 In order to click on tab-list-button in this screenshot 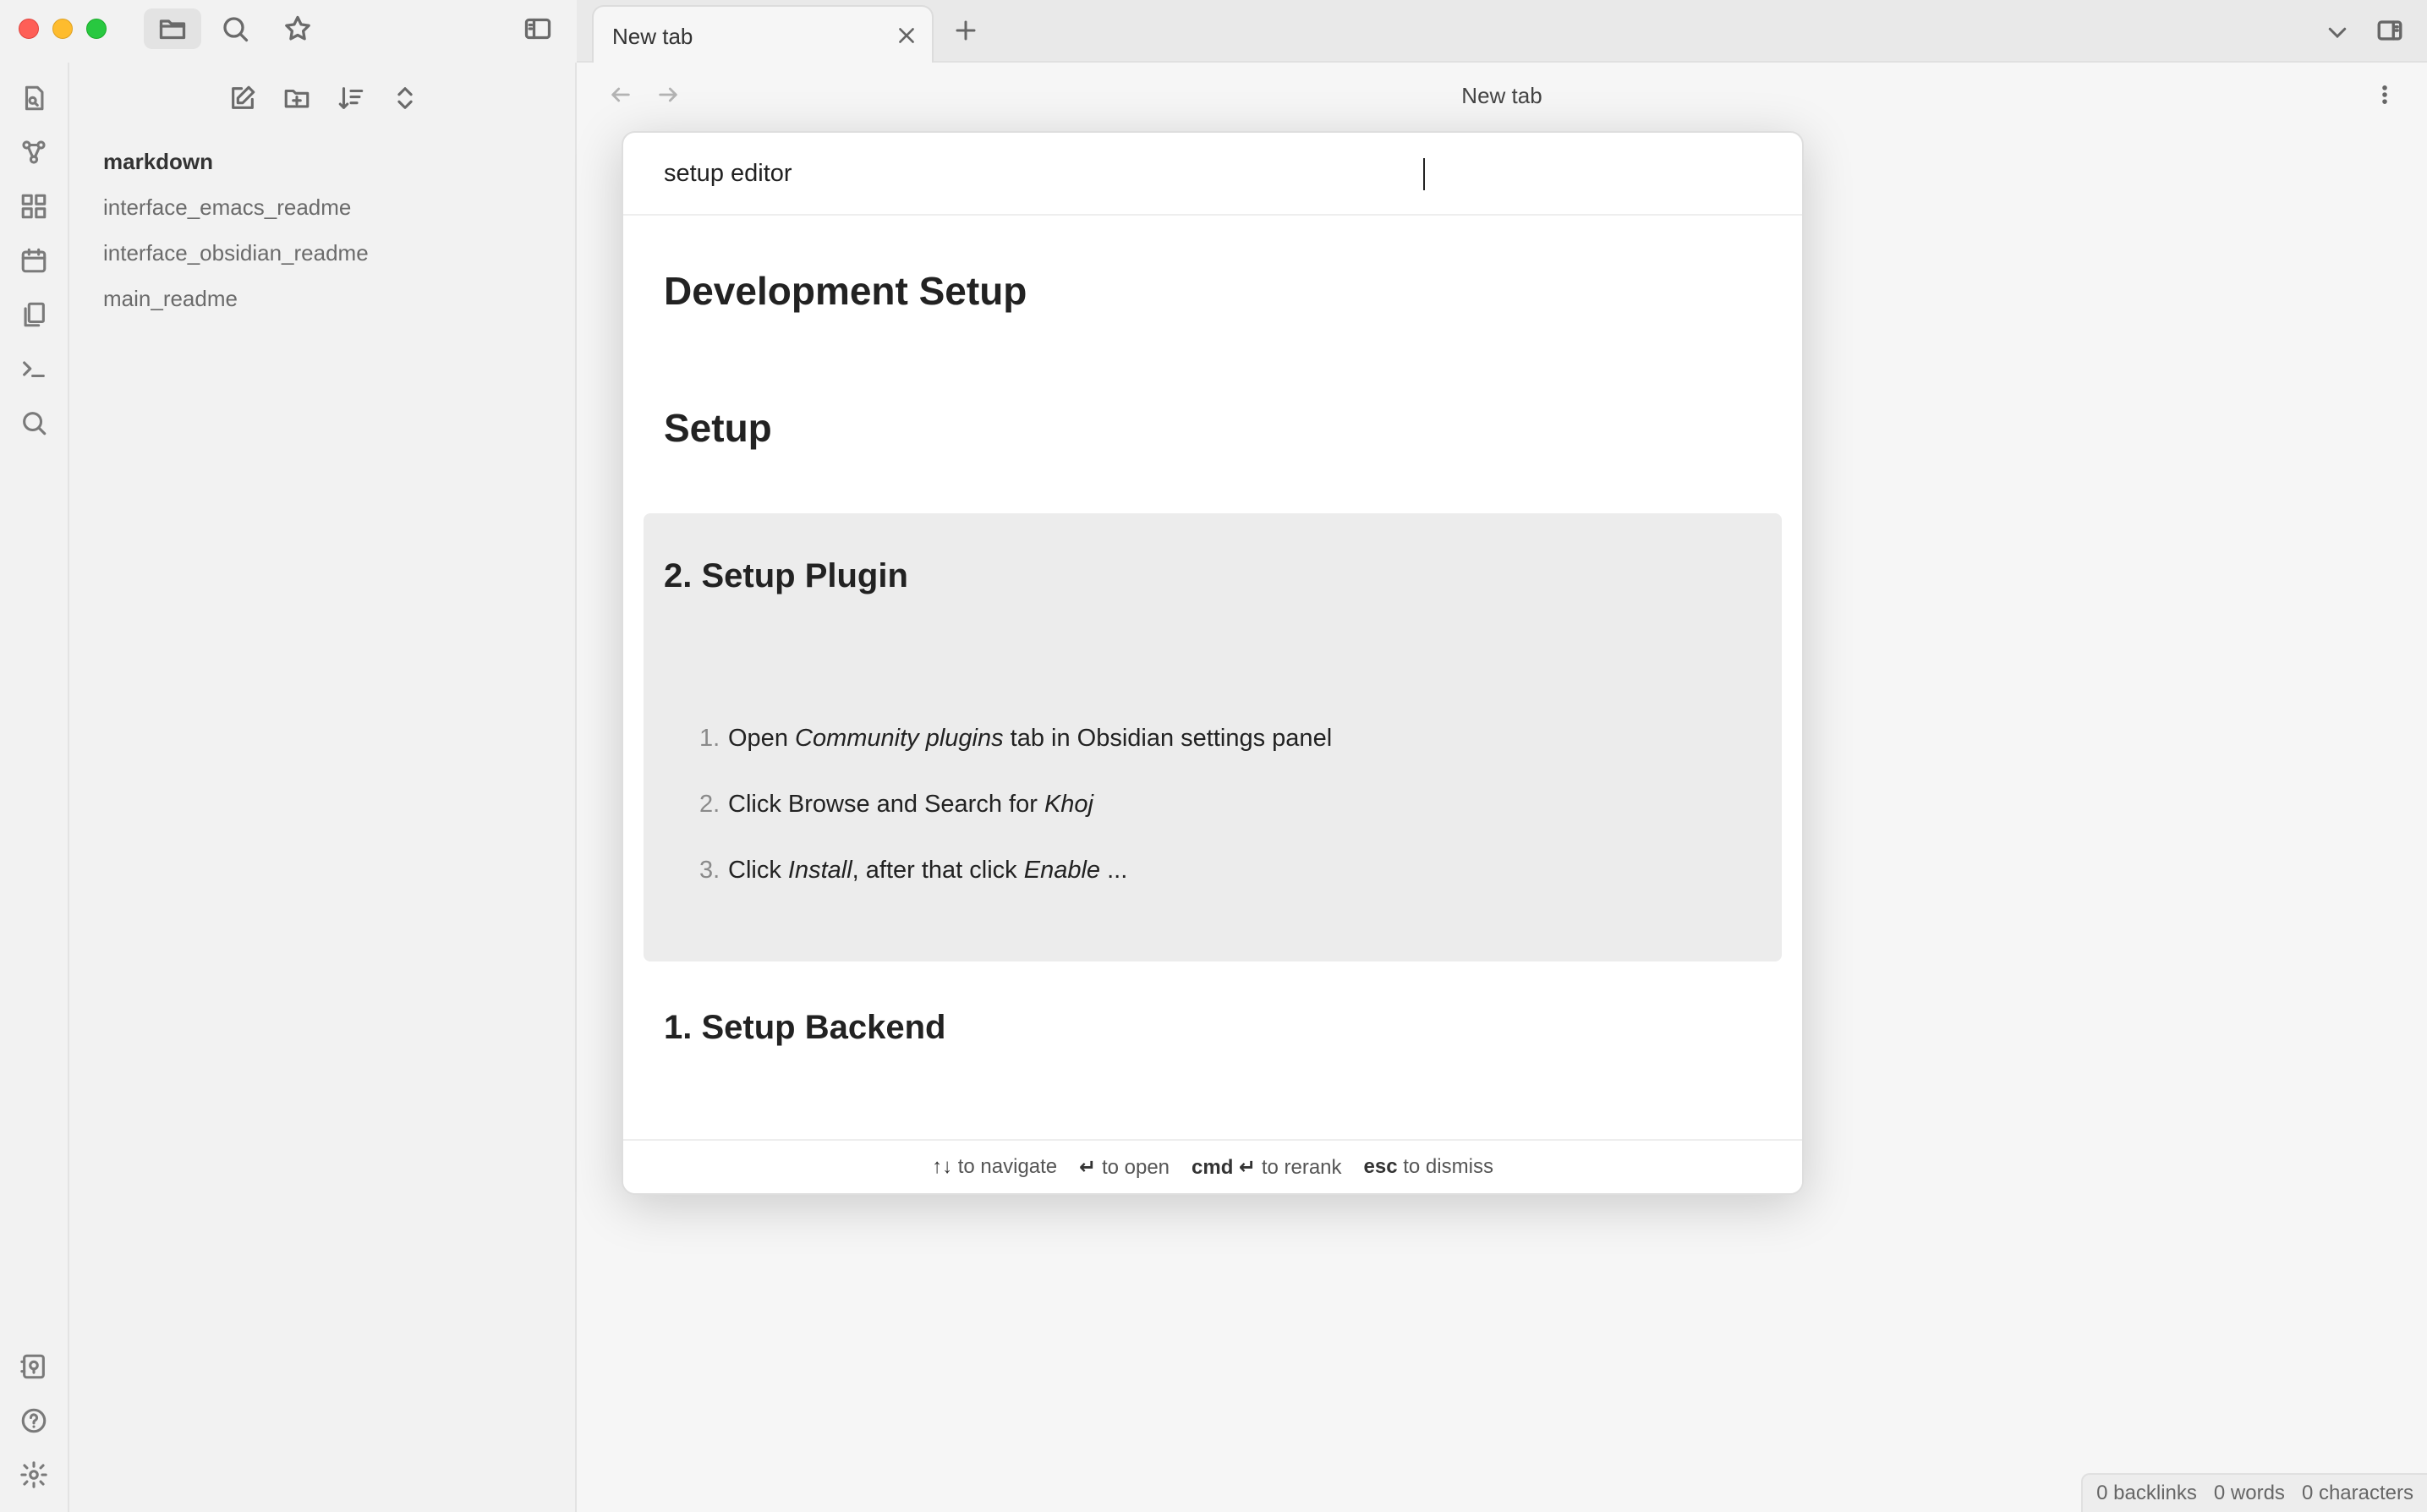, I will do `click(2337, 32)`.